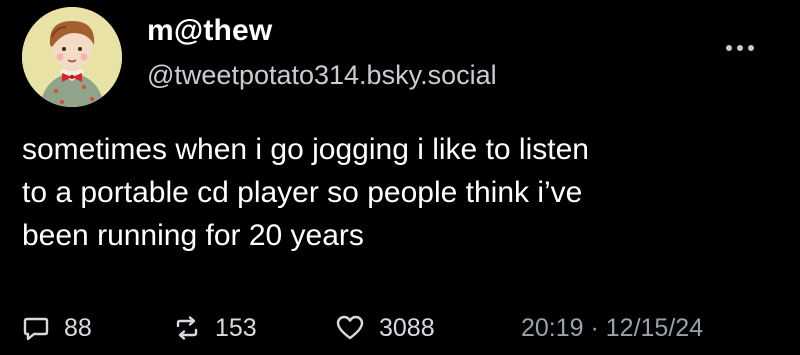 This screenshot has width=800, height=355. What do you see at coordinates (612, 328) in the screenshot?
I see `post-timestamp: 20:19 · 12/15/24` at bounding box center [612, 328].